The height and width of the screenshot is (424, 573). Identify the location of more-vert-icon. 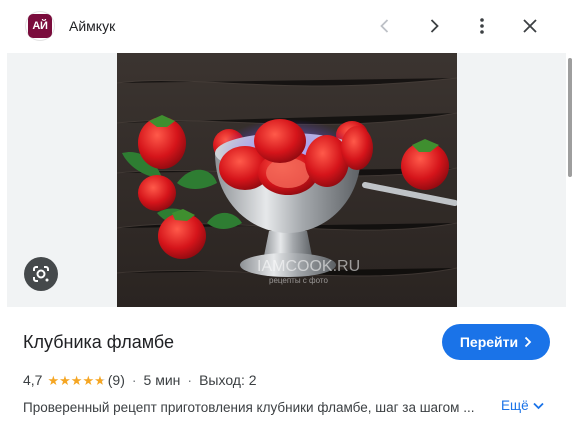
(482, 26).